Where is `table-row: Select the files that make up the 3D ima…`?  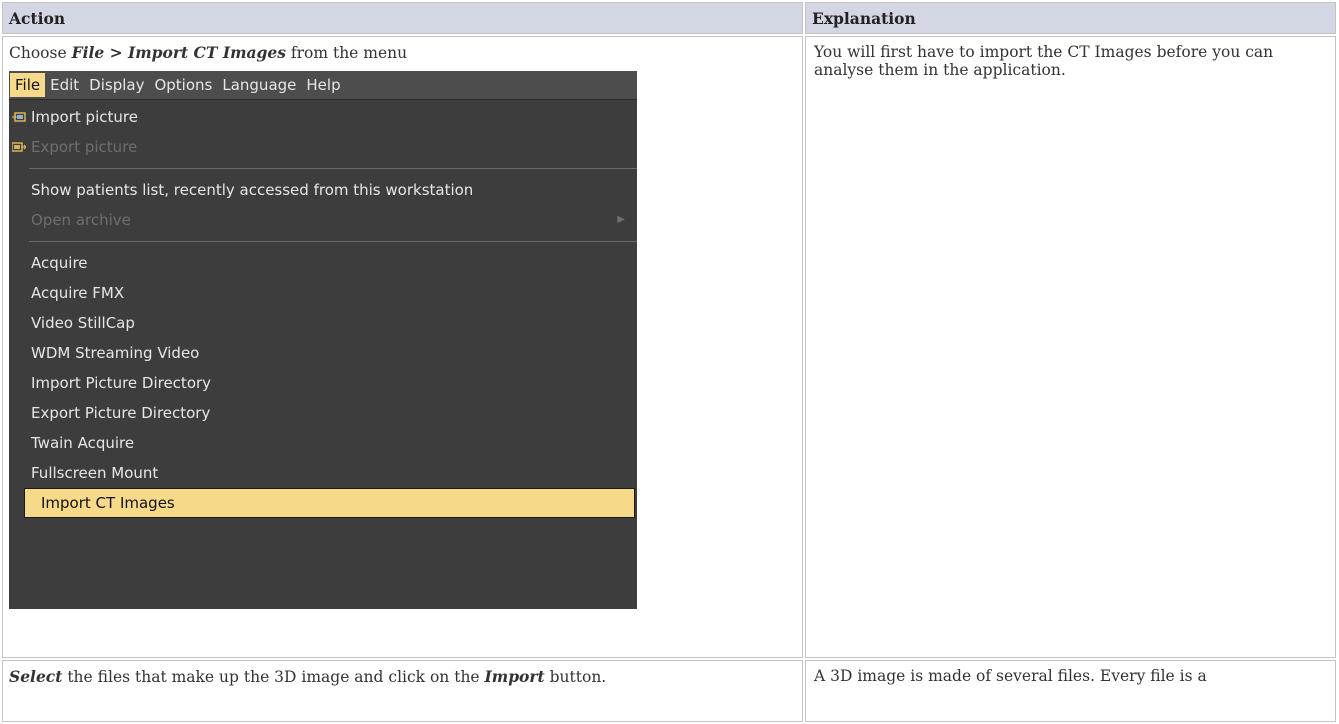 table-row: Select the files that make up the 3D ima… is located at coordinates (669, 691).